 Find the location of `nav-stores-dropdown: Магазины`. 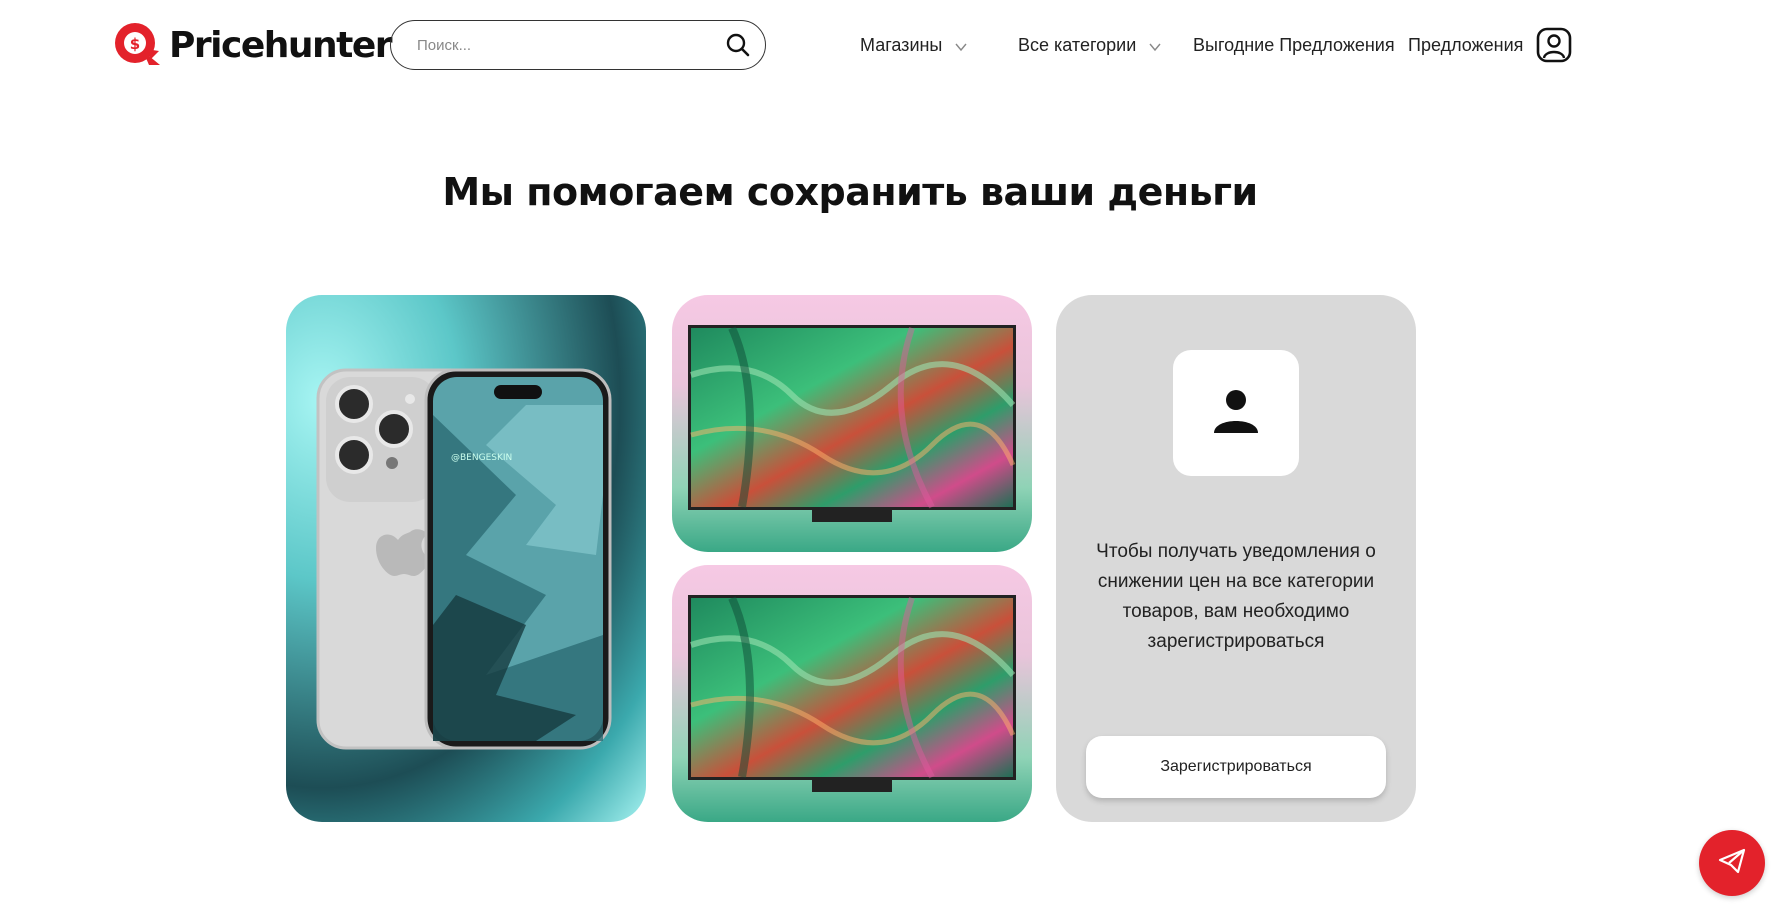

nav-stores-dropdown: Магазины is located at coordinates (914, 45).